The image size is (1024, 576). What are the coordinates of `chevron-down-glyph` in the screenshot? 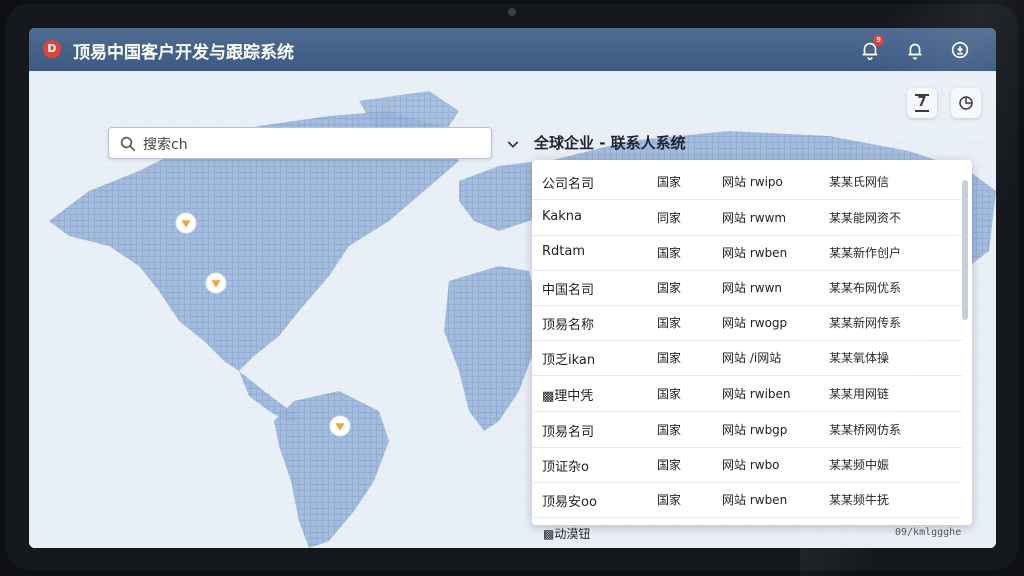 It's located at (513, 144).